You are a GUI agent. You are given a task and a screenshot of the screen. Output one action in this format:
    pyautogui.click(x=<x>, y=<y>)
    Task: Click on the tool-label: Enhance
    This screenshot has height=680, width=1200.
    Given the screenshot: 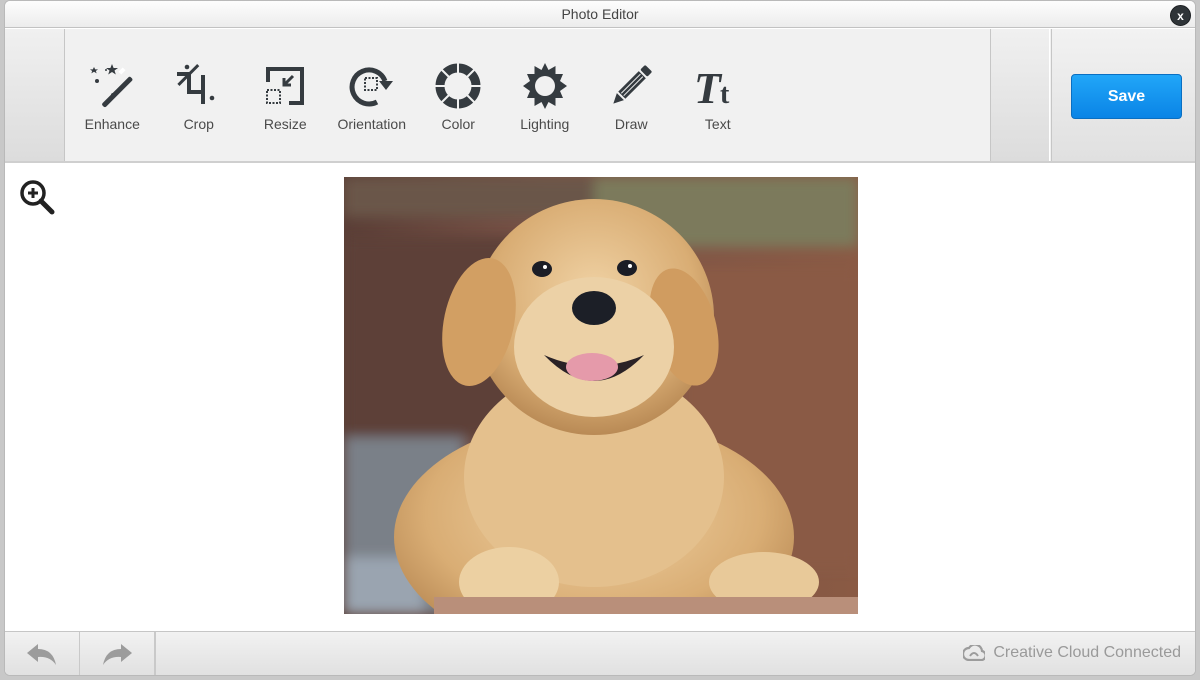 What is the action you would take?
    pyautogui.click(x=112, y=124)
    